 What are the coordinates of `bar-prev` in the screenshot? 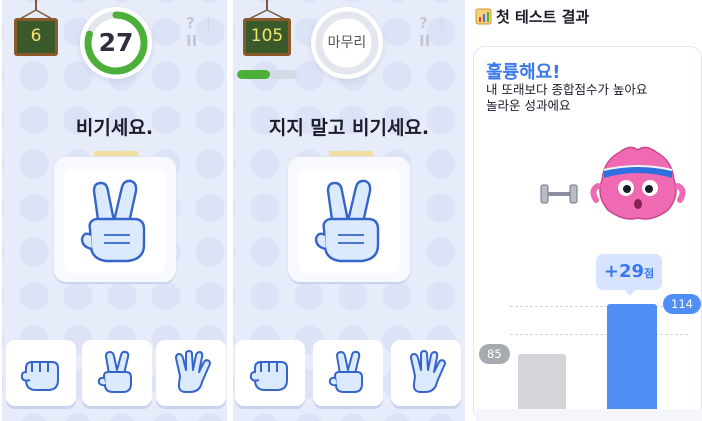 It's located at (542, 383).